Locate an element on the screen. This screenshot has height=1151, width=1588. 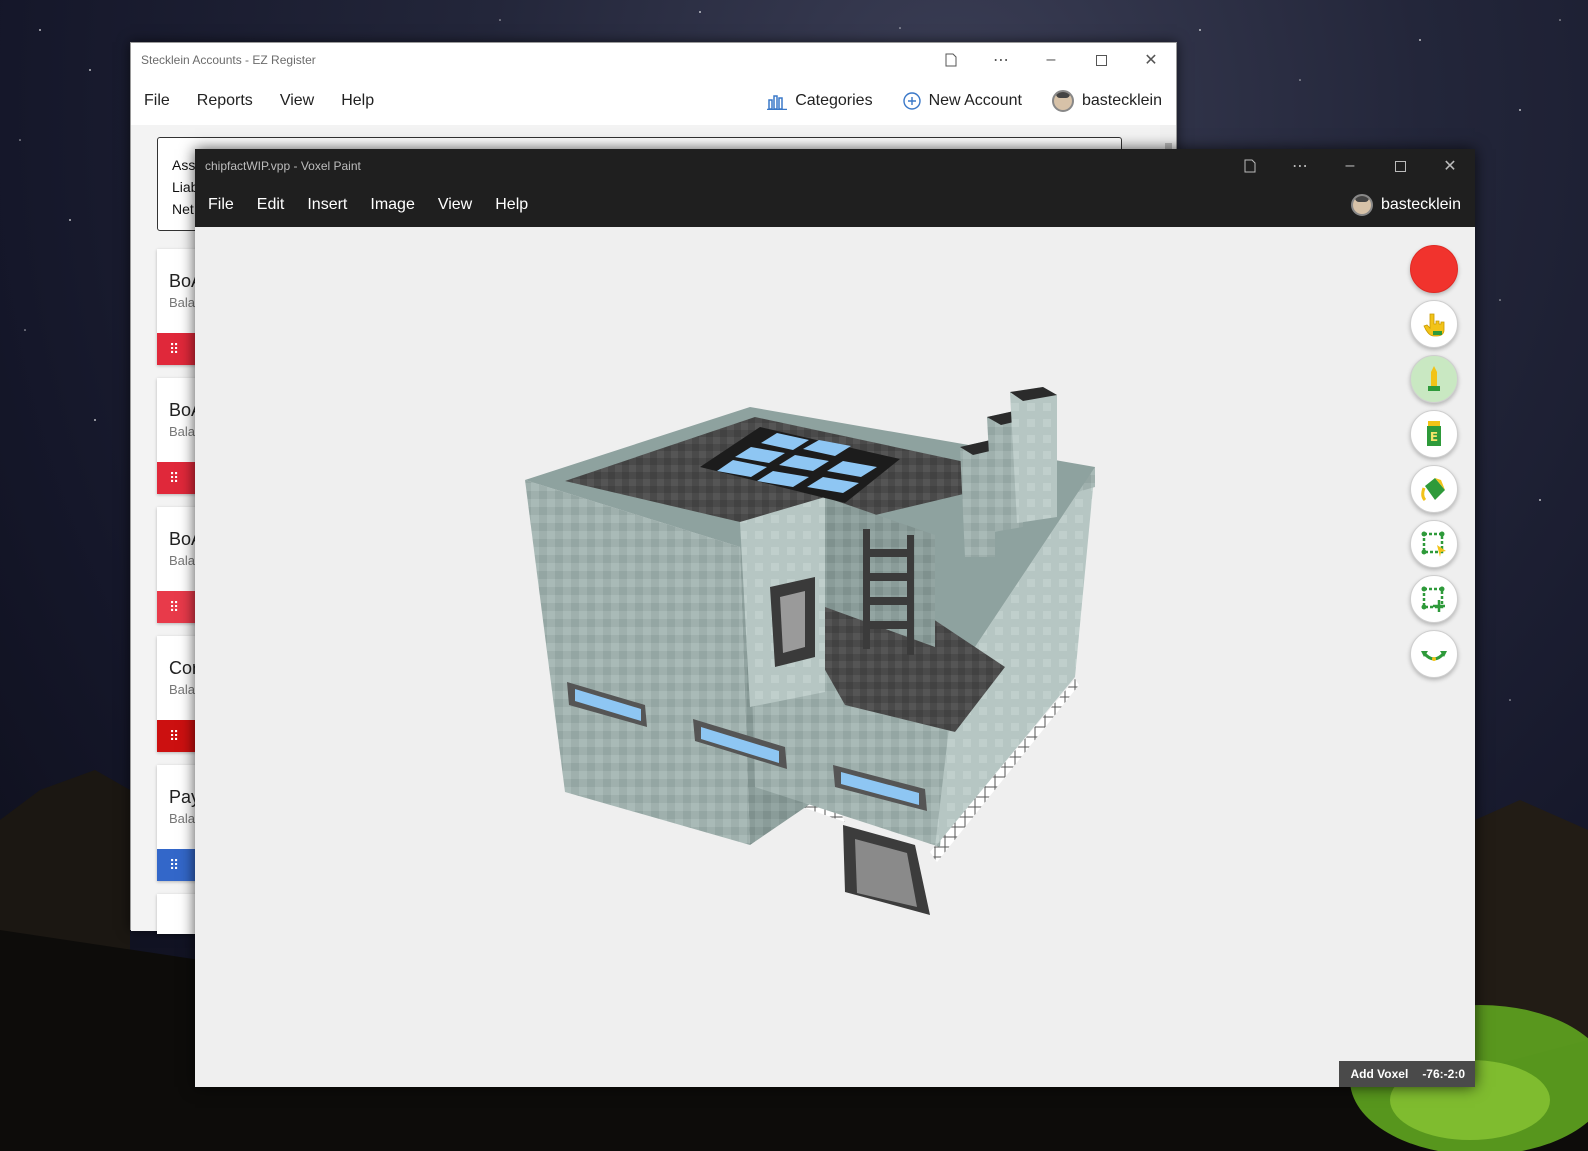
categories-button: Categories is located at coordinates (820, 101).